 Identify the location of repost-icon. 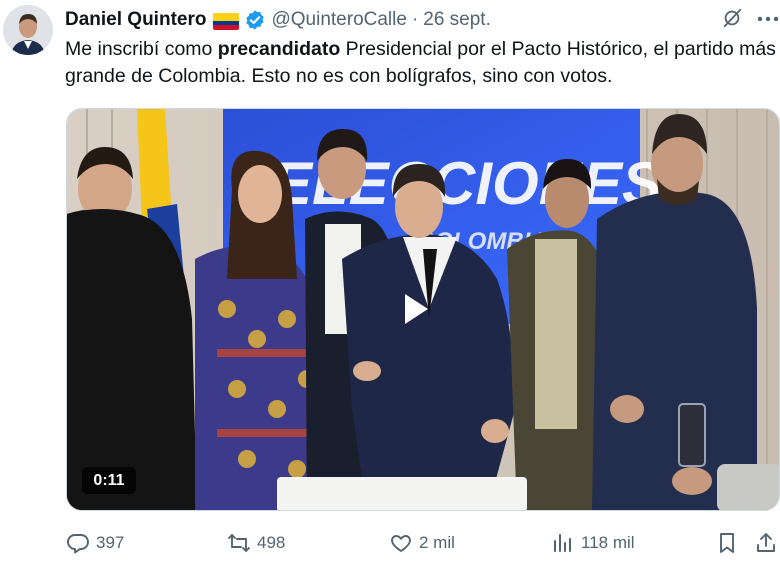
(239, 543).